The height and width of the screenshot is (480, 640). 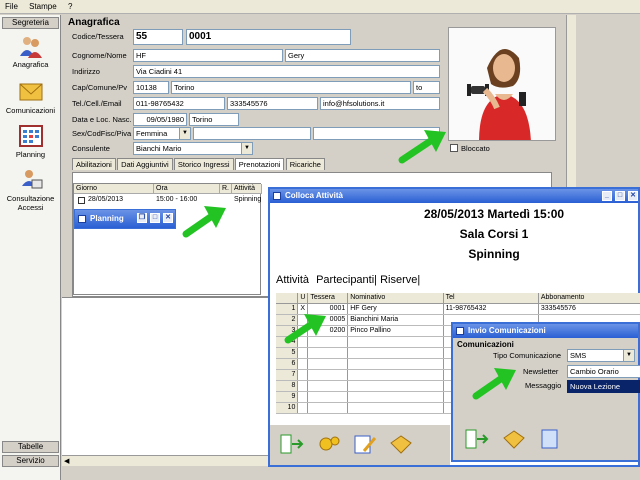 What do you see at coordinates (395, 331) in the screenshot?
I see `nominativo-cell: Pinco Pallino` at bounding box center [395, 331].